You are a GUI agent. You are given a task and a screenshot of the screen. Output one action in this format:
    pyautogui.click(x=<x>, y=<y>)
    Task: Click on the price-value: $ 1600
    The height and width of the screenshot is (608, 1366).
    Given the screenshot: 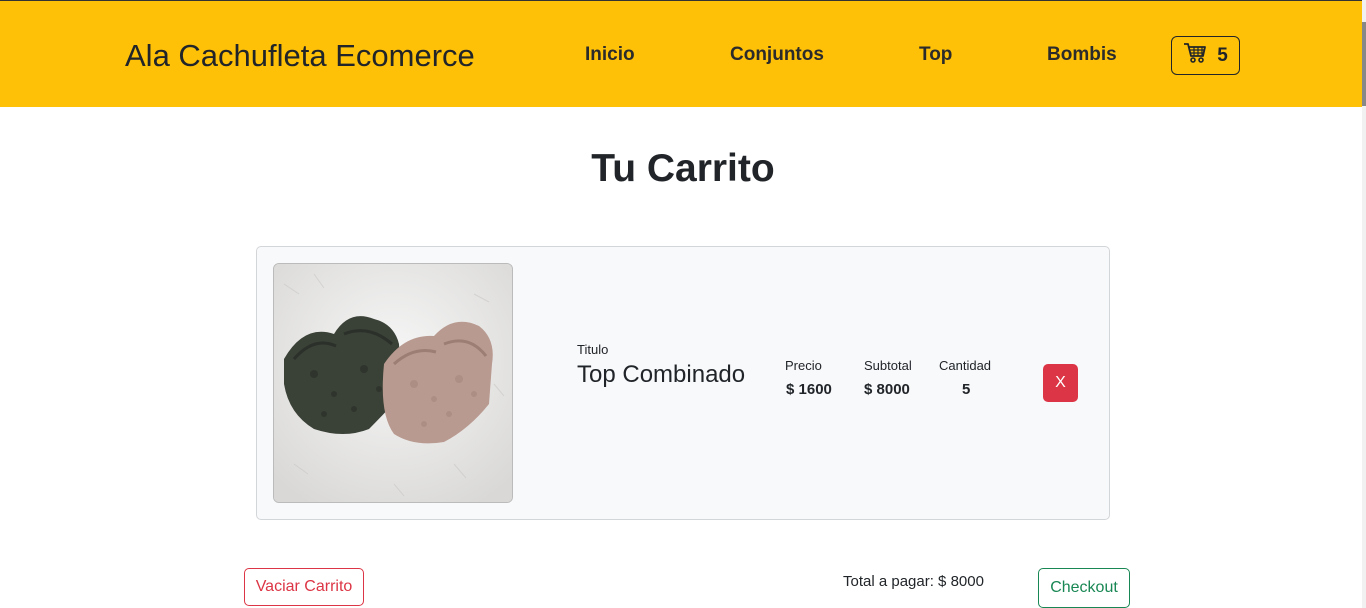 What is the action you would take?
    pyautogui.click(x=809, y=389)
    